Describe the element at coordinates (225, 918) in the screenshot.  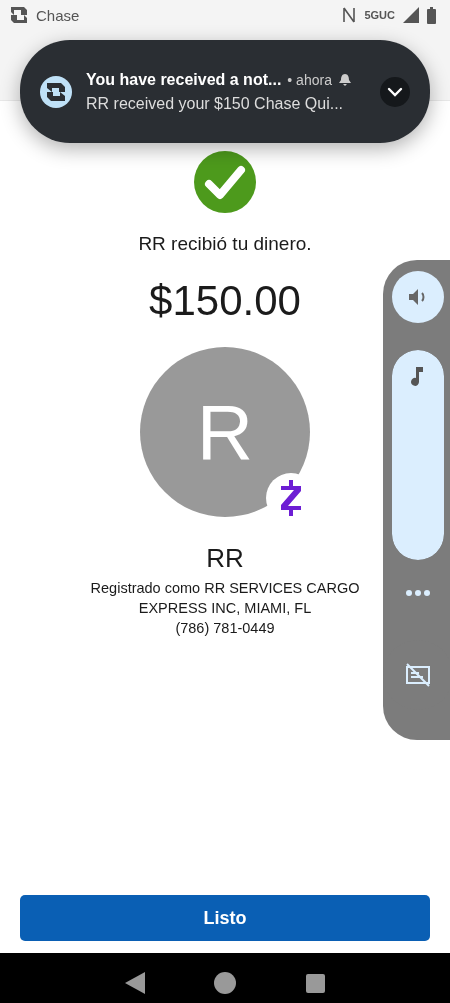
I see `done-button: Listo` at that location.